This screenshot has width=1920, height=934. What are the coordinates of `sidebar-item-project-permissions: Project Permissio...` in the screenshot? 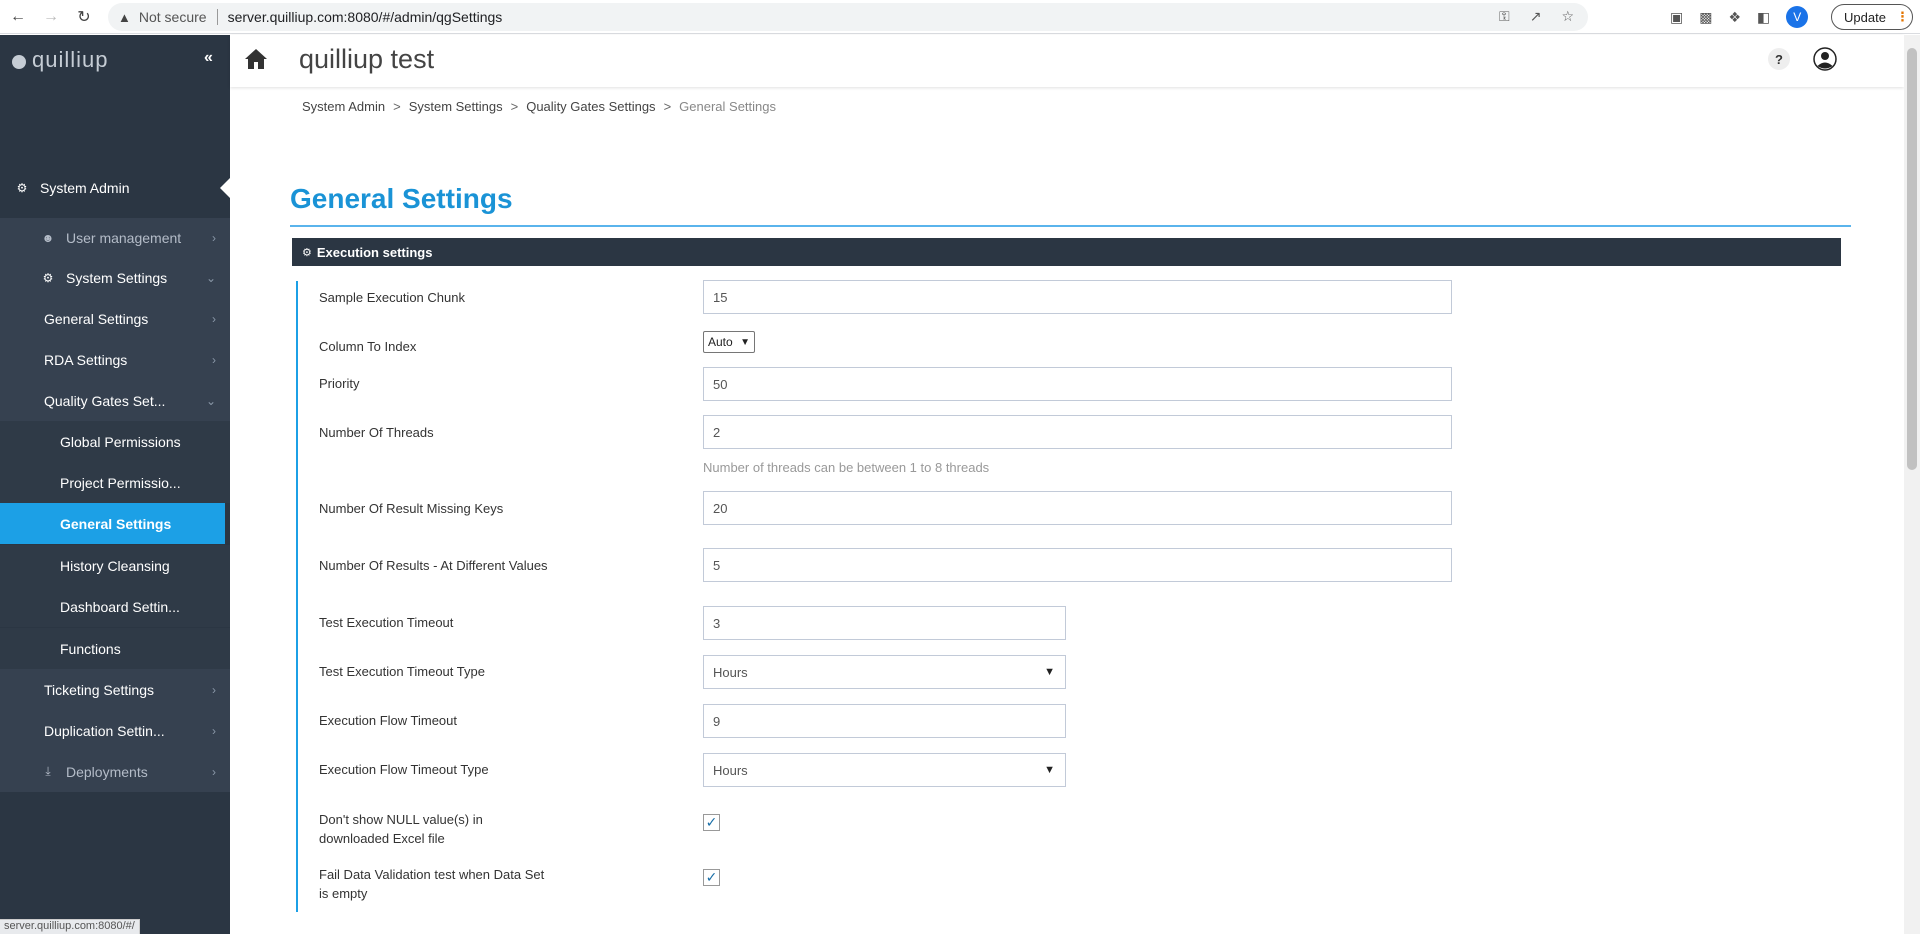 It's located at (115, 482).